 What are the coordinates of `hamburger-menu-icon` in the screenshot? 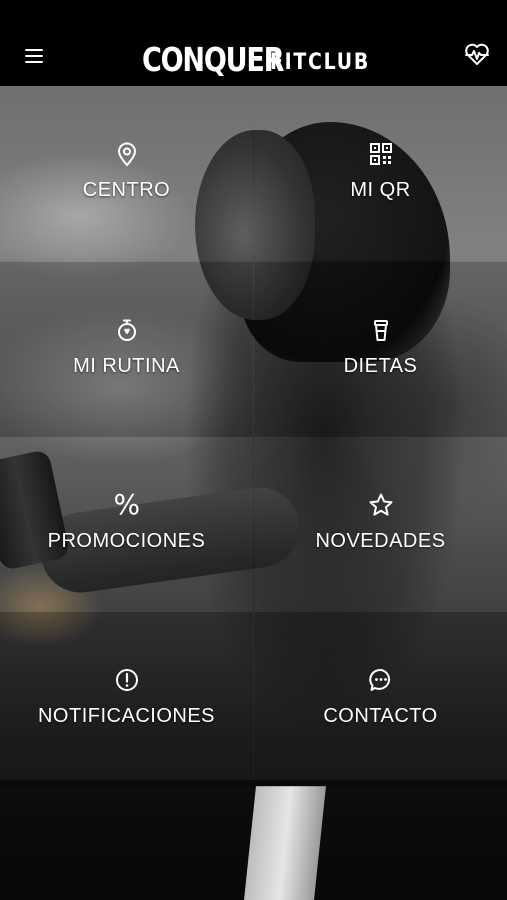 It's located at (34, 56).